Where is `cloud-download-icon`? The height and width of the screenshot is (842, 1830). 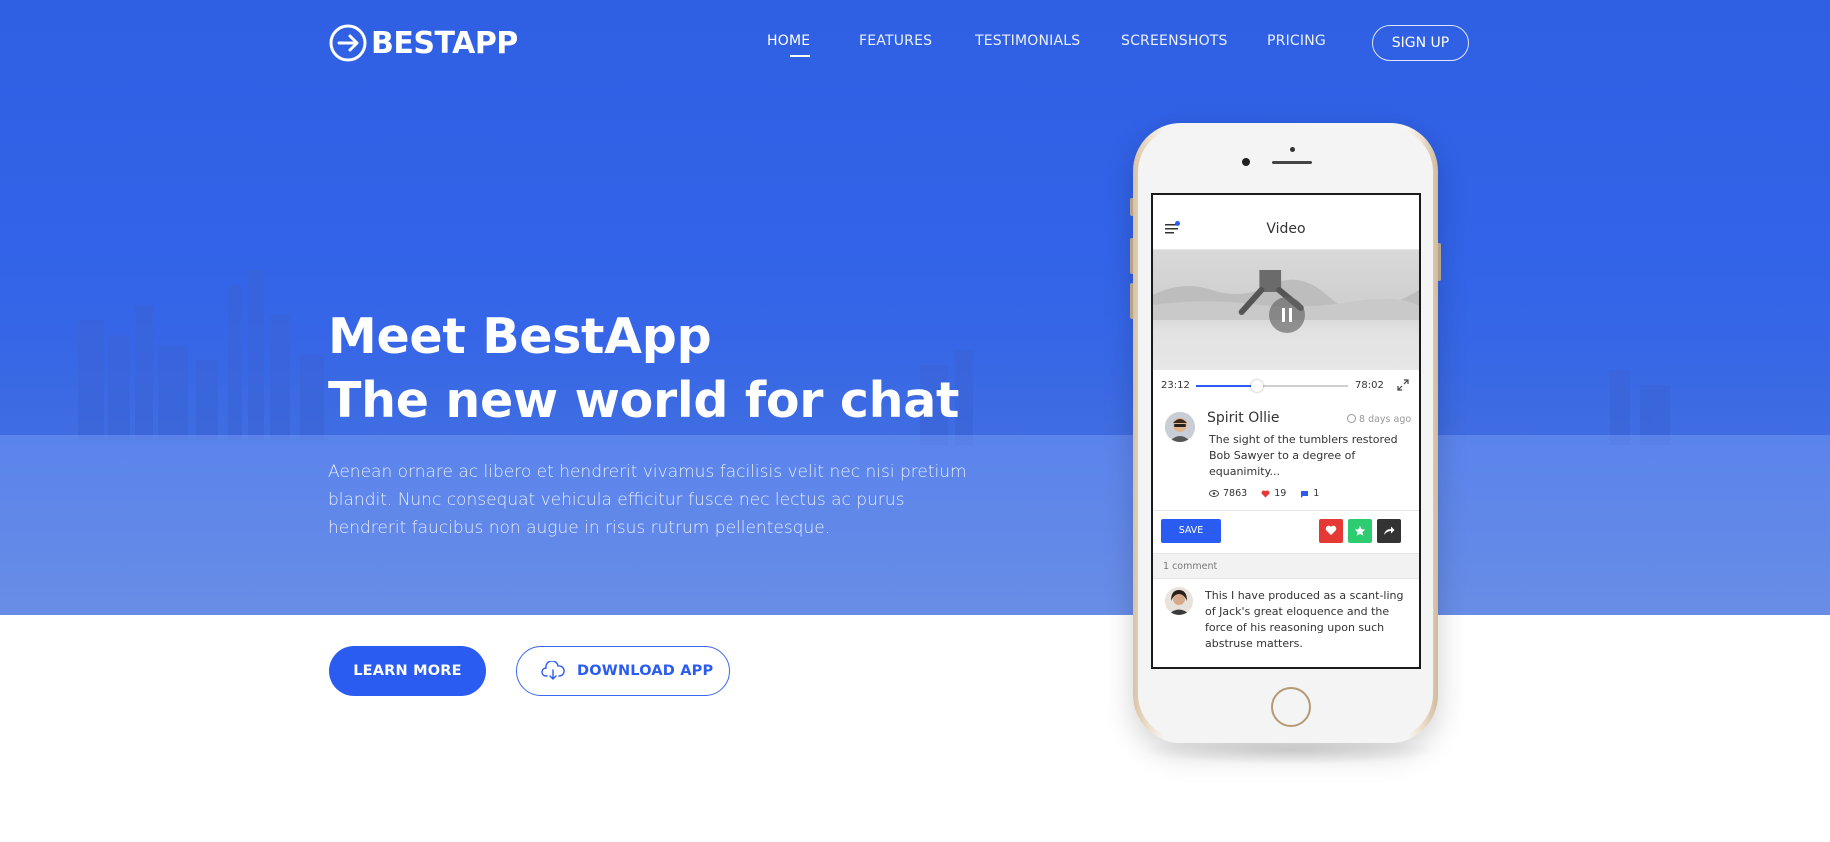
cloud-download-icon is located at coordinates (553, 670).